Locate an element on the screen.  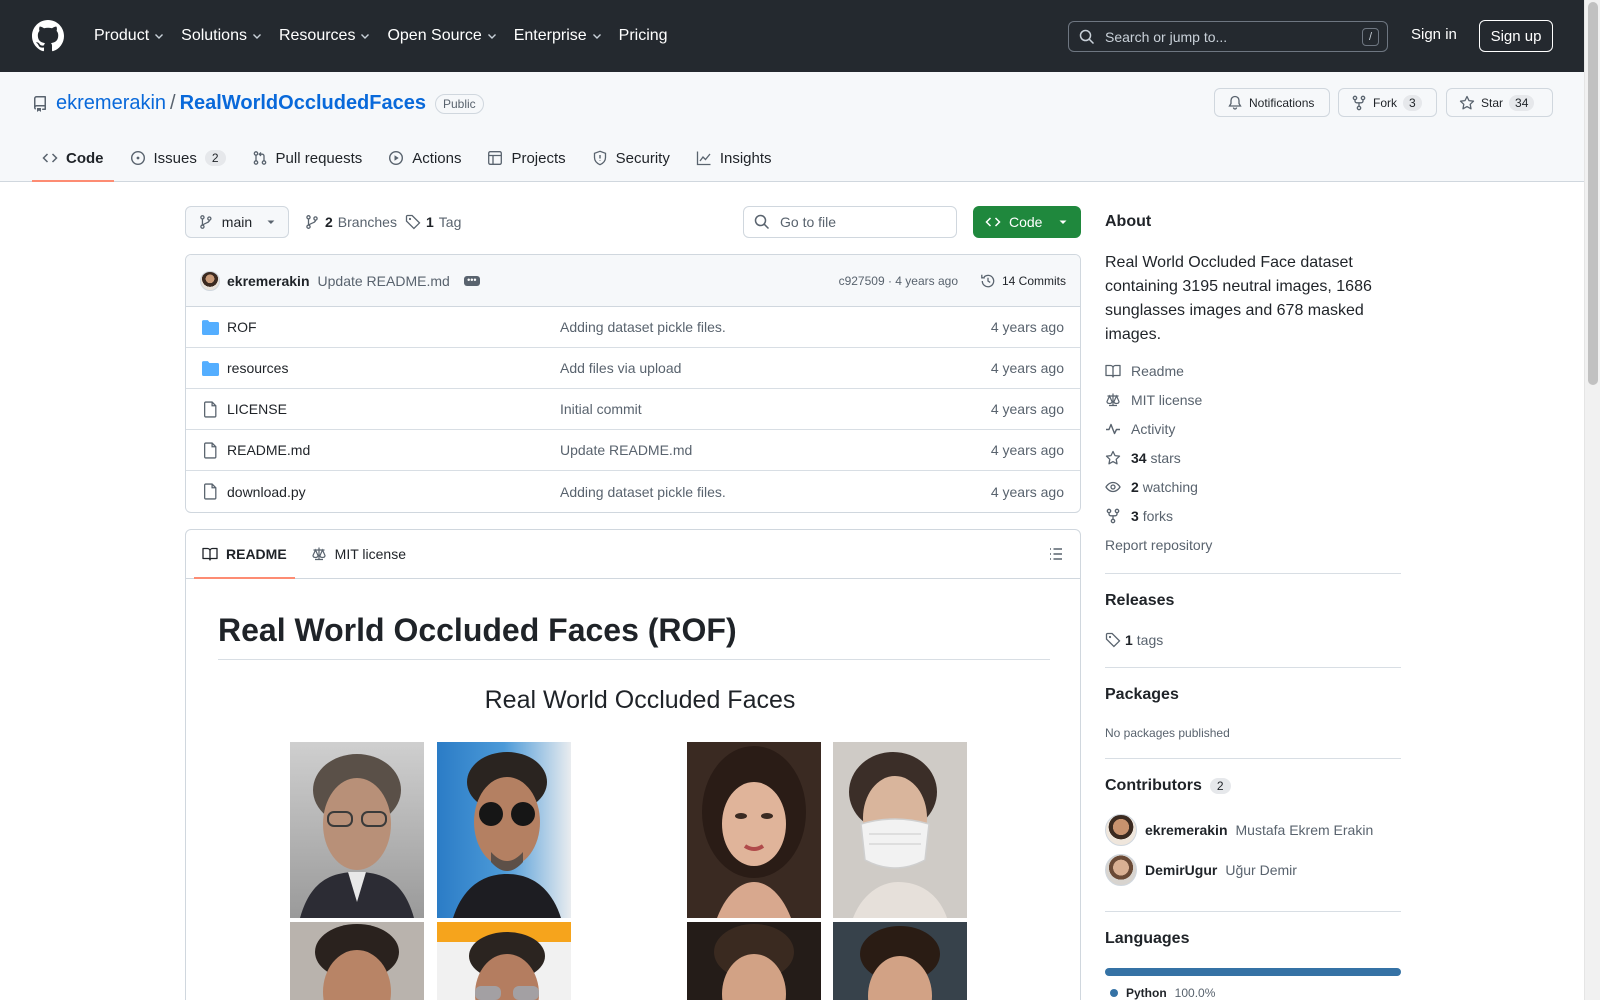
tab-code-label: Code is located at coordinates (85, 158).